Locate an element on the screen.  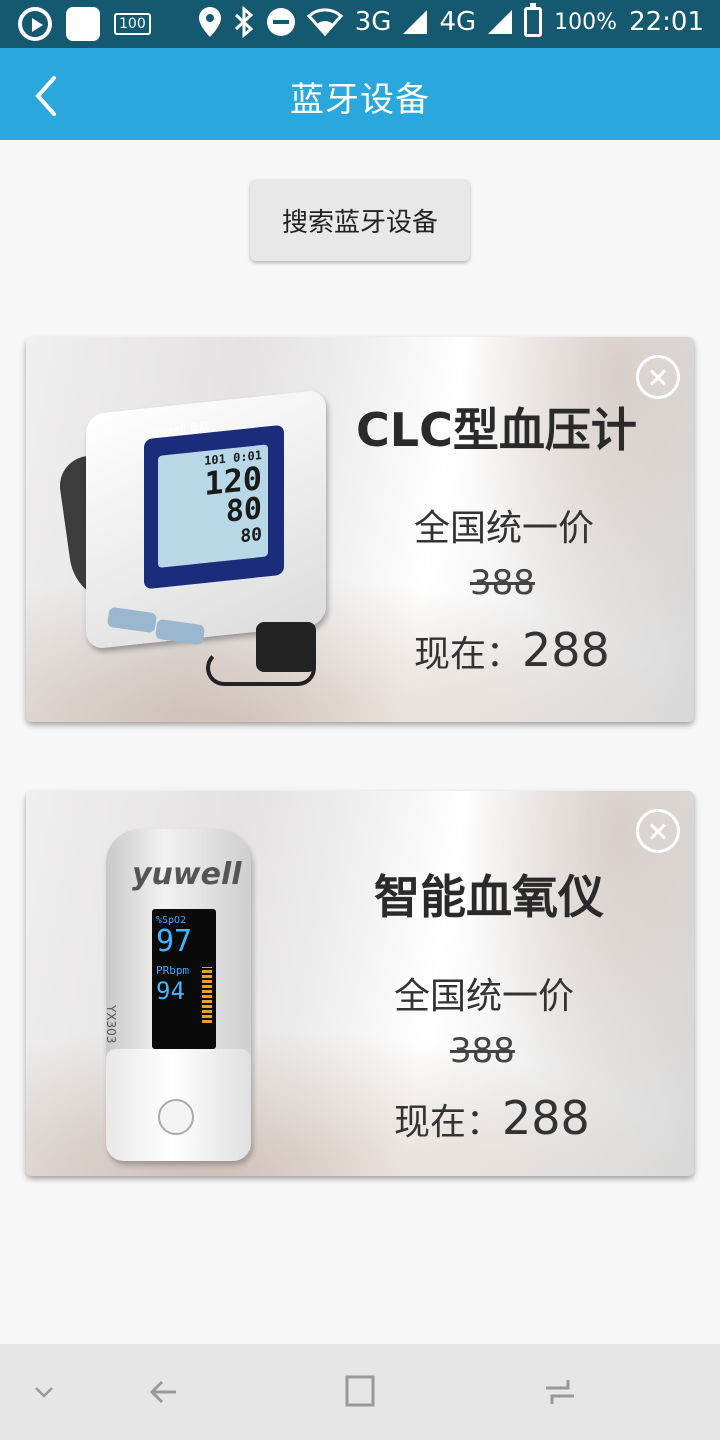
signal-4g-icon is located at coordinates (500, 22).